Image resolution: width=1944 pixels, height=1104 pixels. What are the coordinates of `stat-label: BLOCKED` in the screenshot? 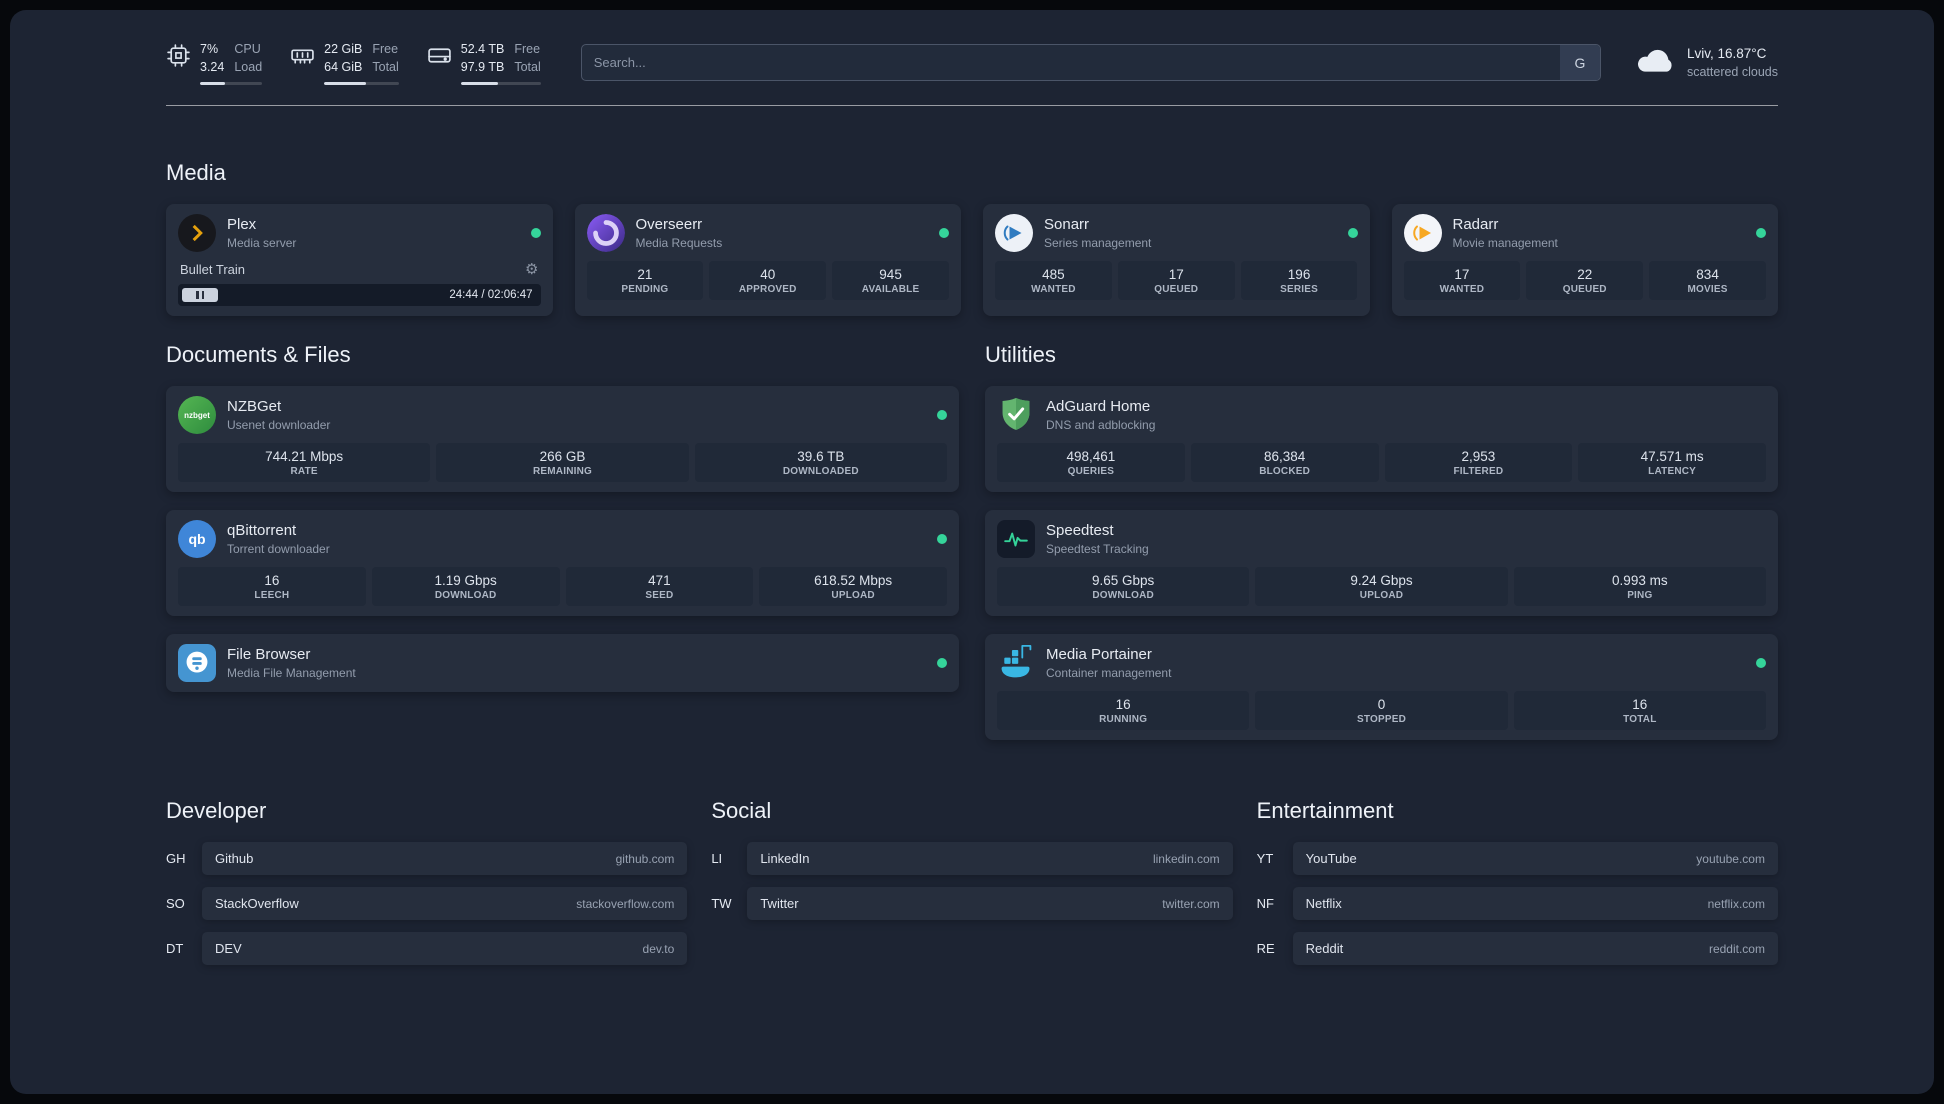 It's located at (1285, 472).